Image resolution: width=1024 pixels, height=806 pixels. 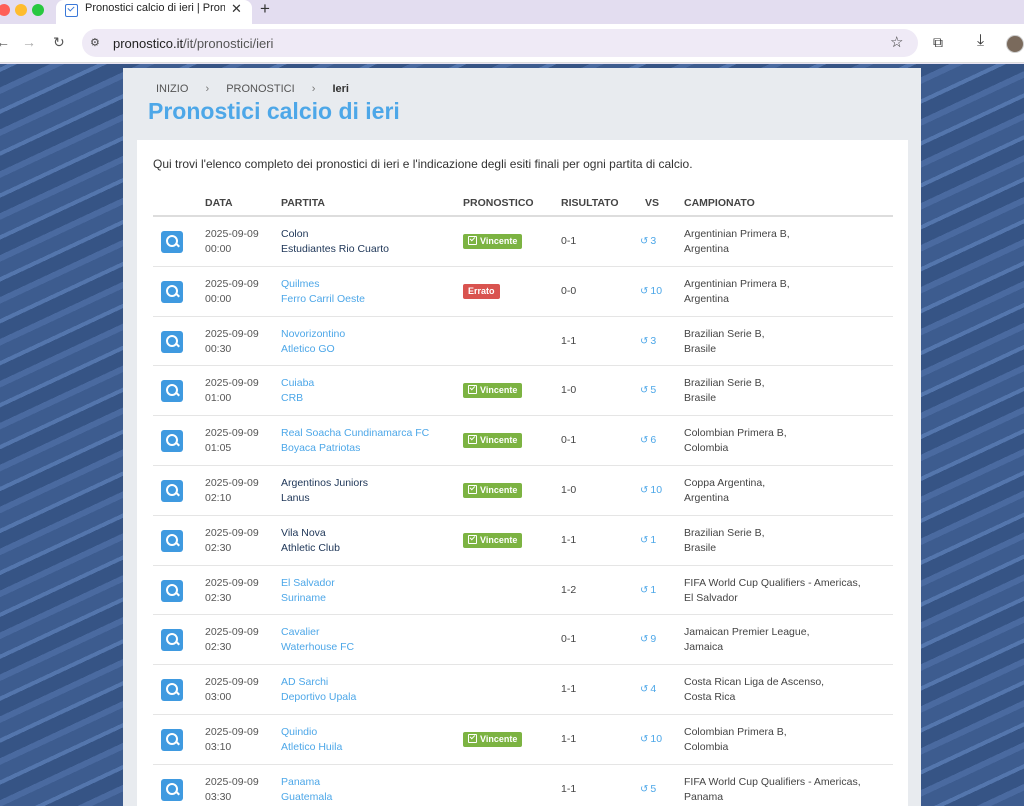 I want to click on away-team-link: Guatemala, so click(x=306, y=797).